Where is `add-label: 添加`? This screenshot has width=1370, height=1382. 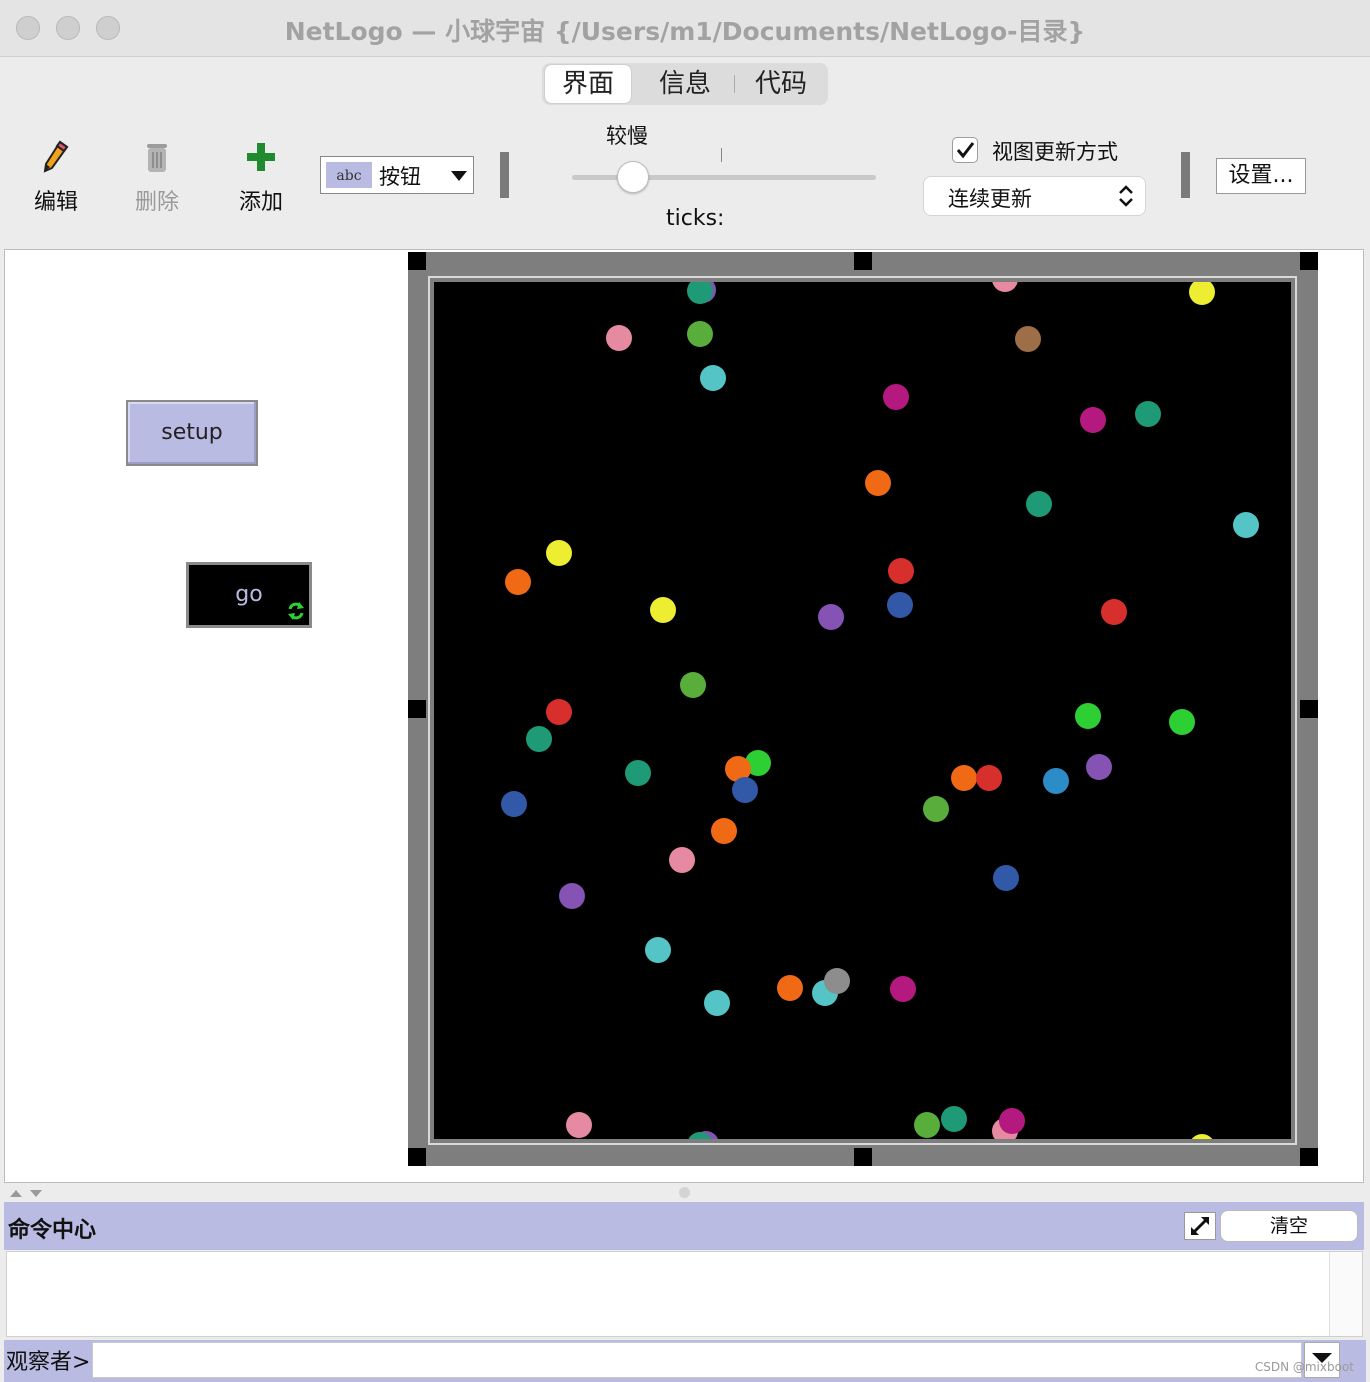
add-label: 添加 is located at coordinates (260, 202).